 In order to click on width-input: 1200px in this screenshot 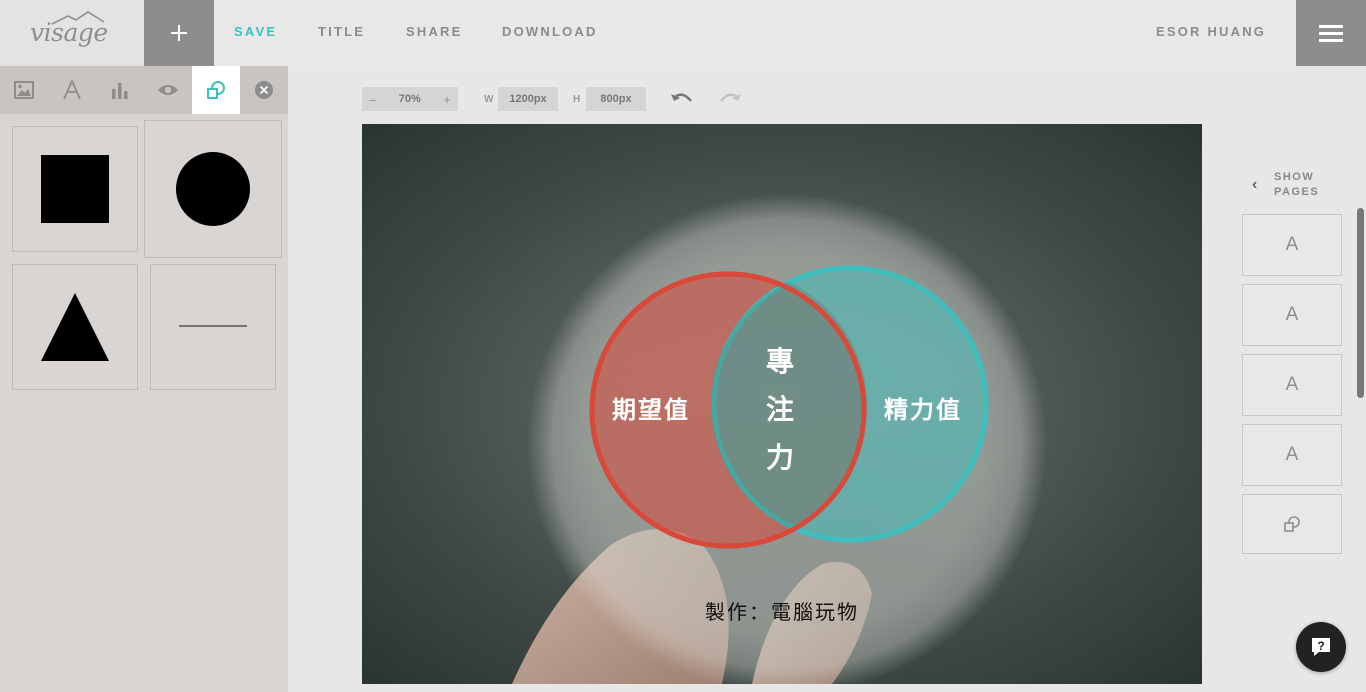, I will do `click(528, 99)`.